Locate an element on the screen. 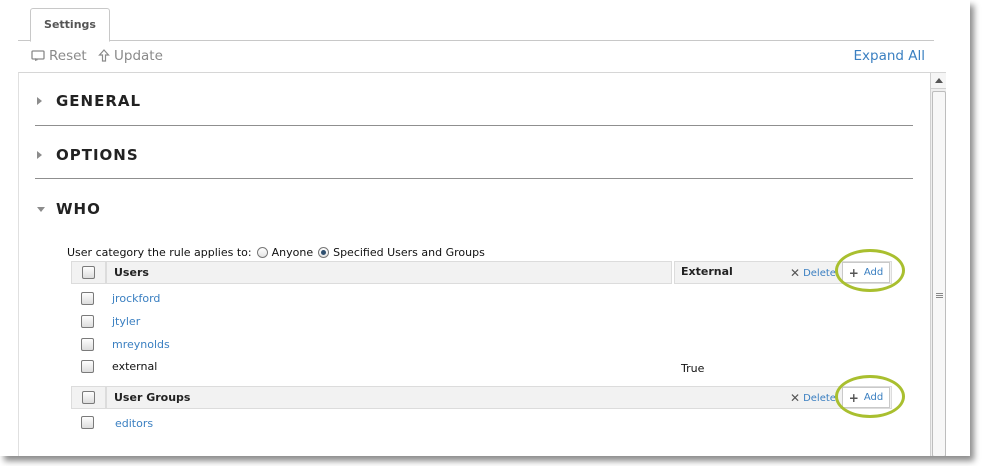 The image size is (983, 466). radio-specified is located at coordinates (324, 252).